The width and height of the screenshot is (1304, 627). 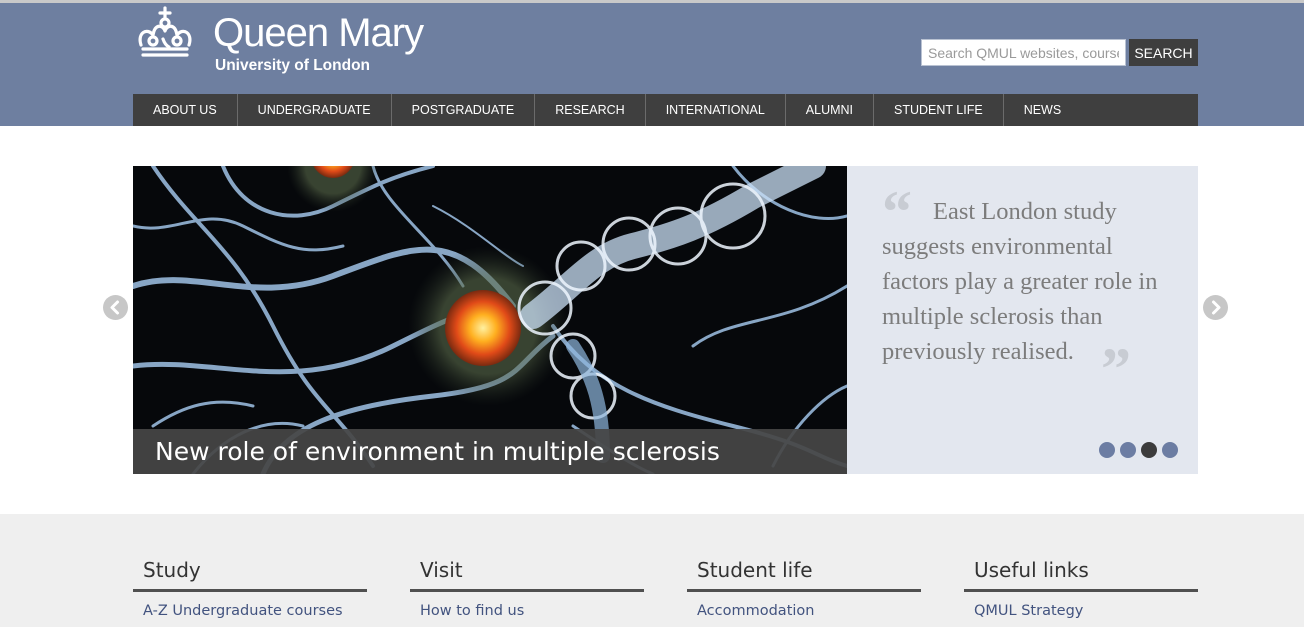 I want to click on footer-column-title: Useful links, so click(x=1081, y=553).